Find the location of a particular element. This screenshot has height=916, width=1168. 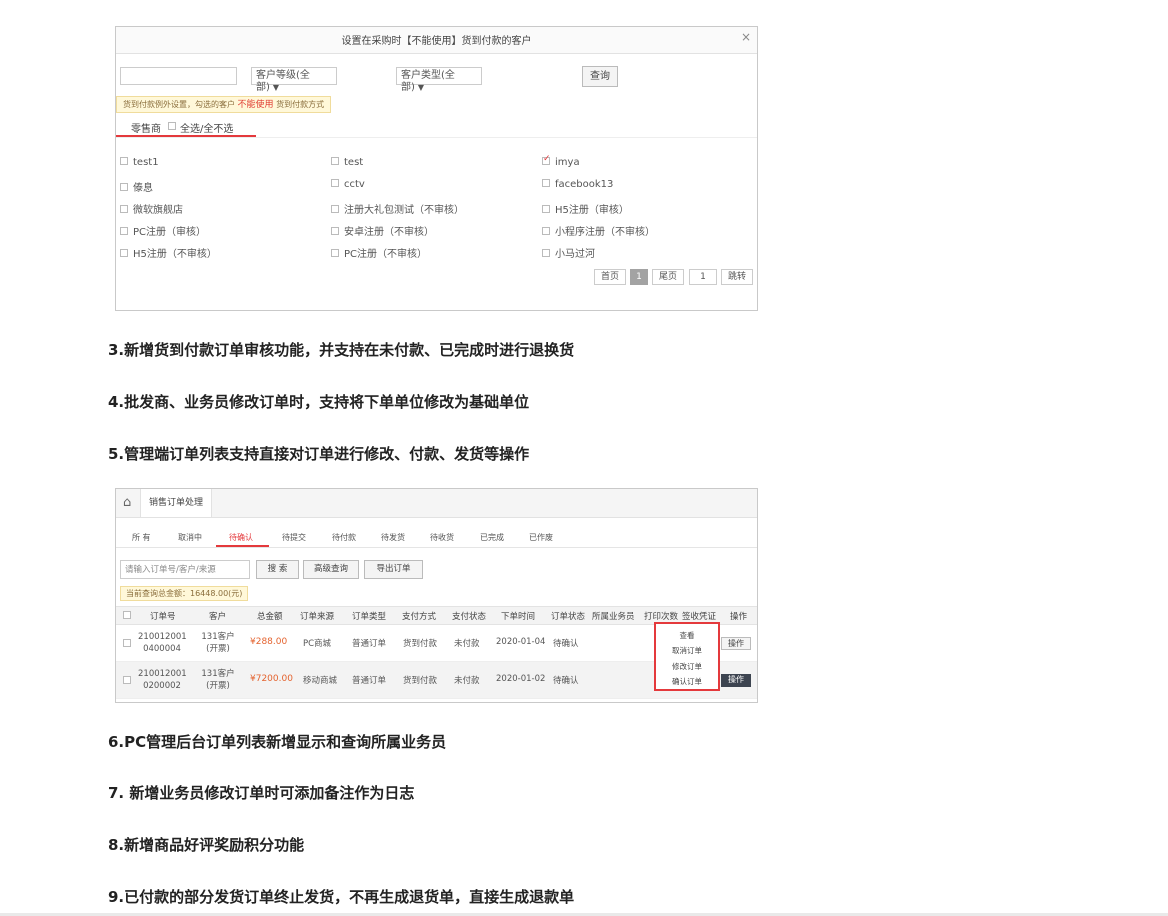

customer-name: 注册大礼包测试（不审核） is located at coordinates (404, 210).